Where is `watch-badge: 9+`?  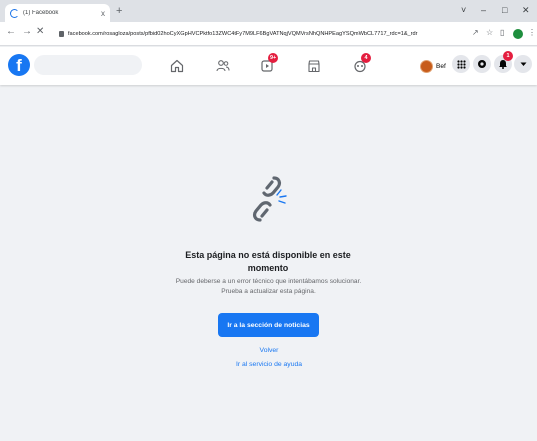 watch-badge: 9+ is located at coordinates (273, 58).